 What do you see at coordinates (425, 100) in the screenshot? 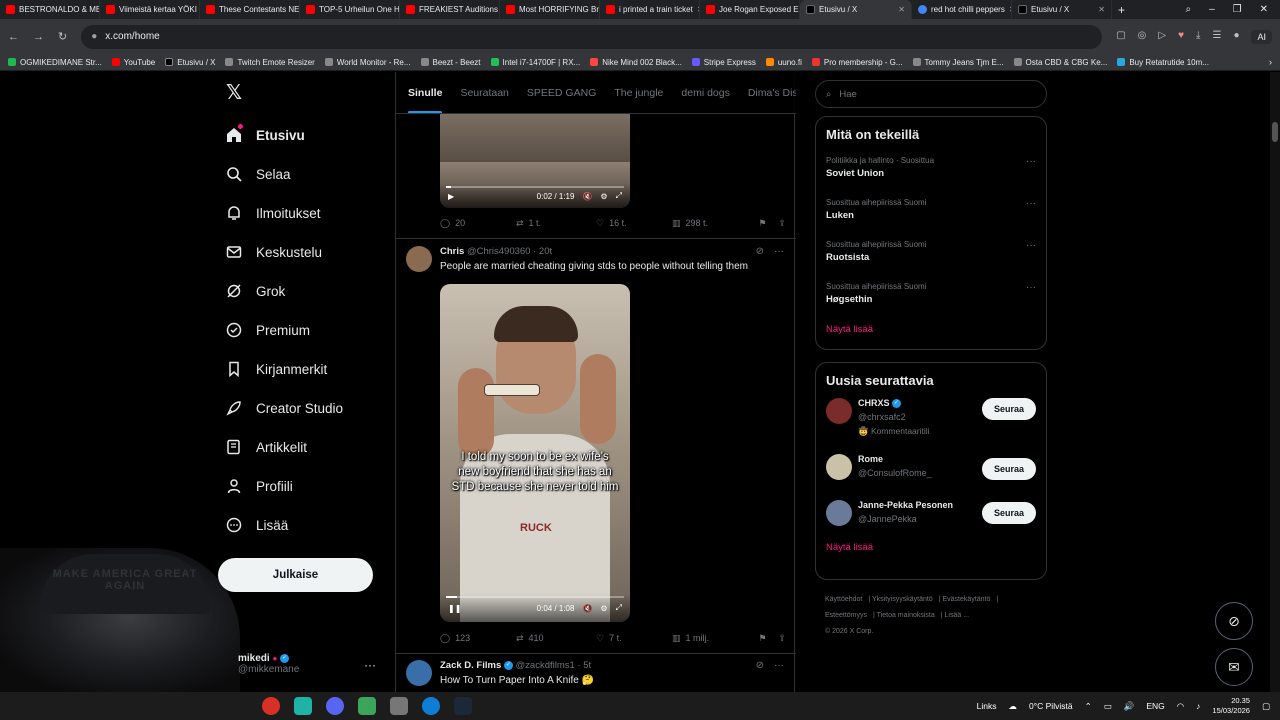
I see `tab-for-you: Sinulle` at bounding box center [425, 100].